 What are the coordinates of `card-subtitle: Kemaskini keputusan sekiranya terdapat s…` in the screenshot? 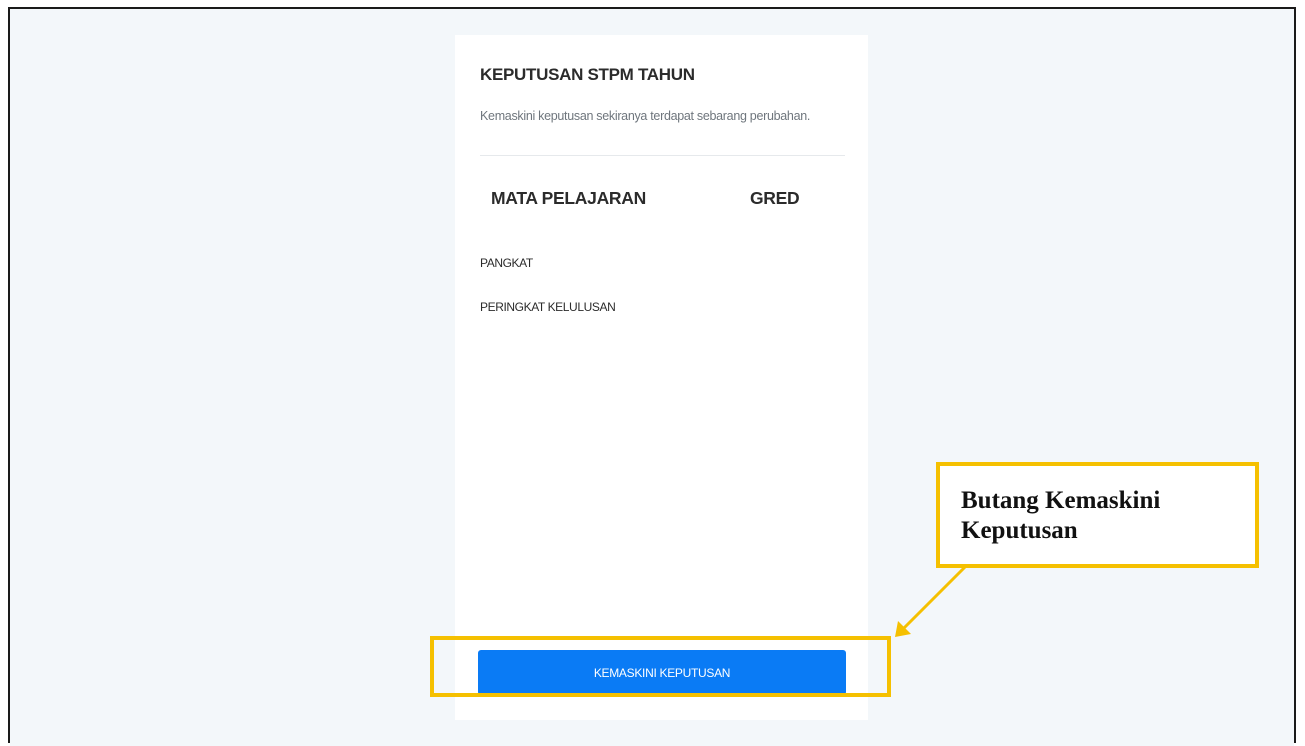 It's located at (645, 116).